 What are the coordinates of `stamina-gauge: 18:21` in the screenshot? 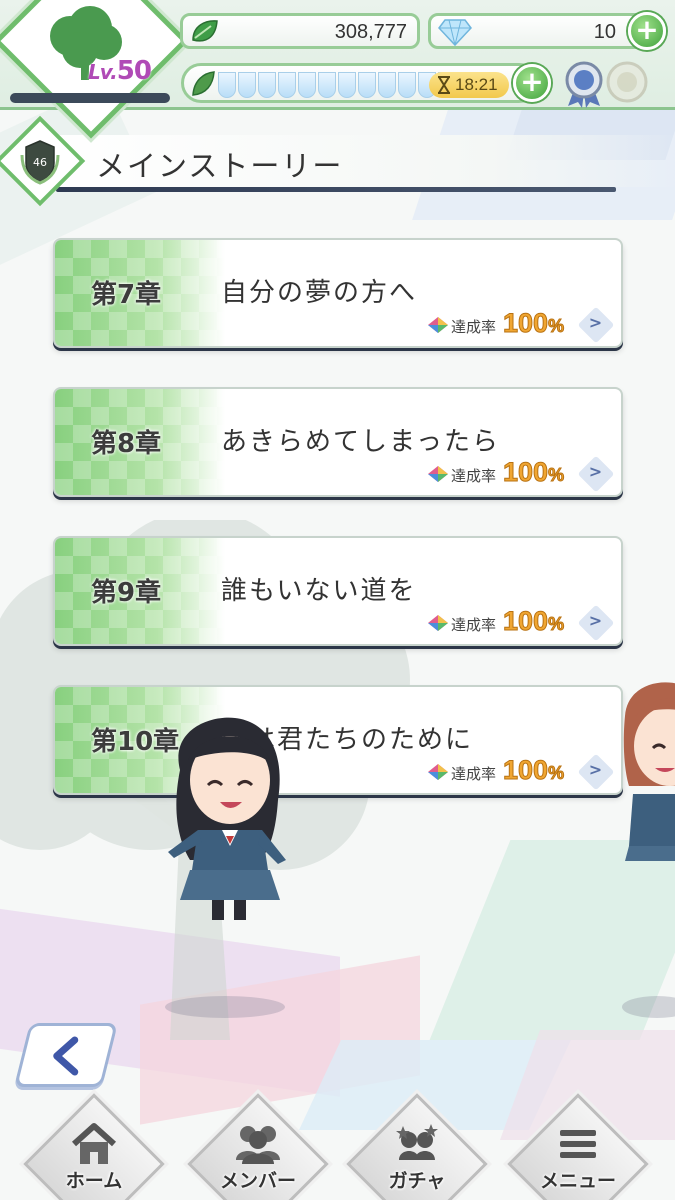 It's located at (360, 83).